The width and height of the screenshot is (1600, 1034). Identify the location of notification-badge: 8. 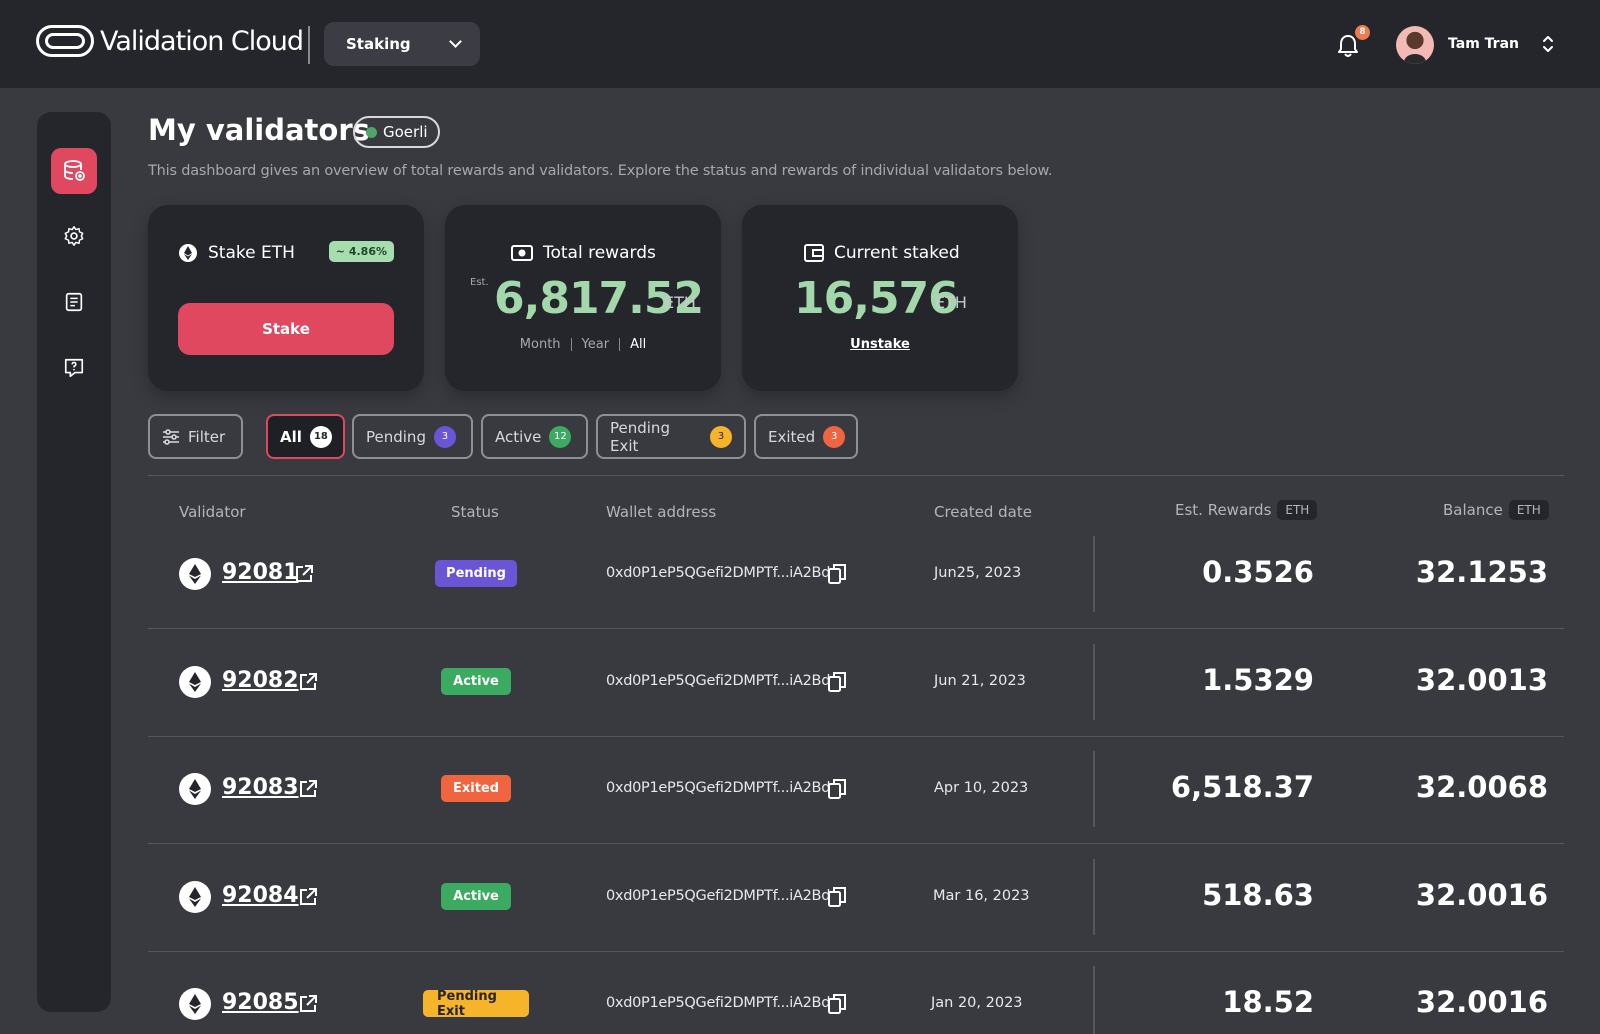
(1362, 32).